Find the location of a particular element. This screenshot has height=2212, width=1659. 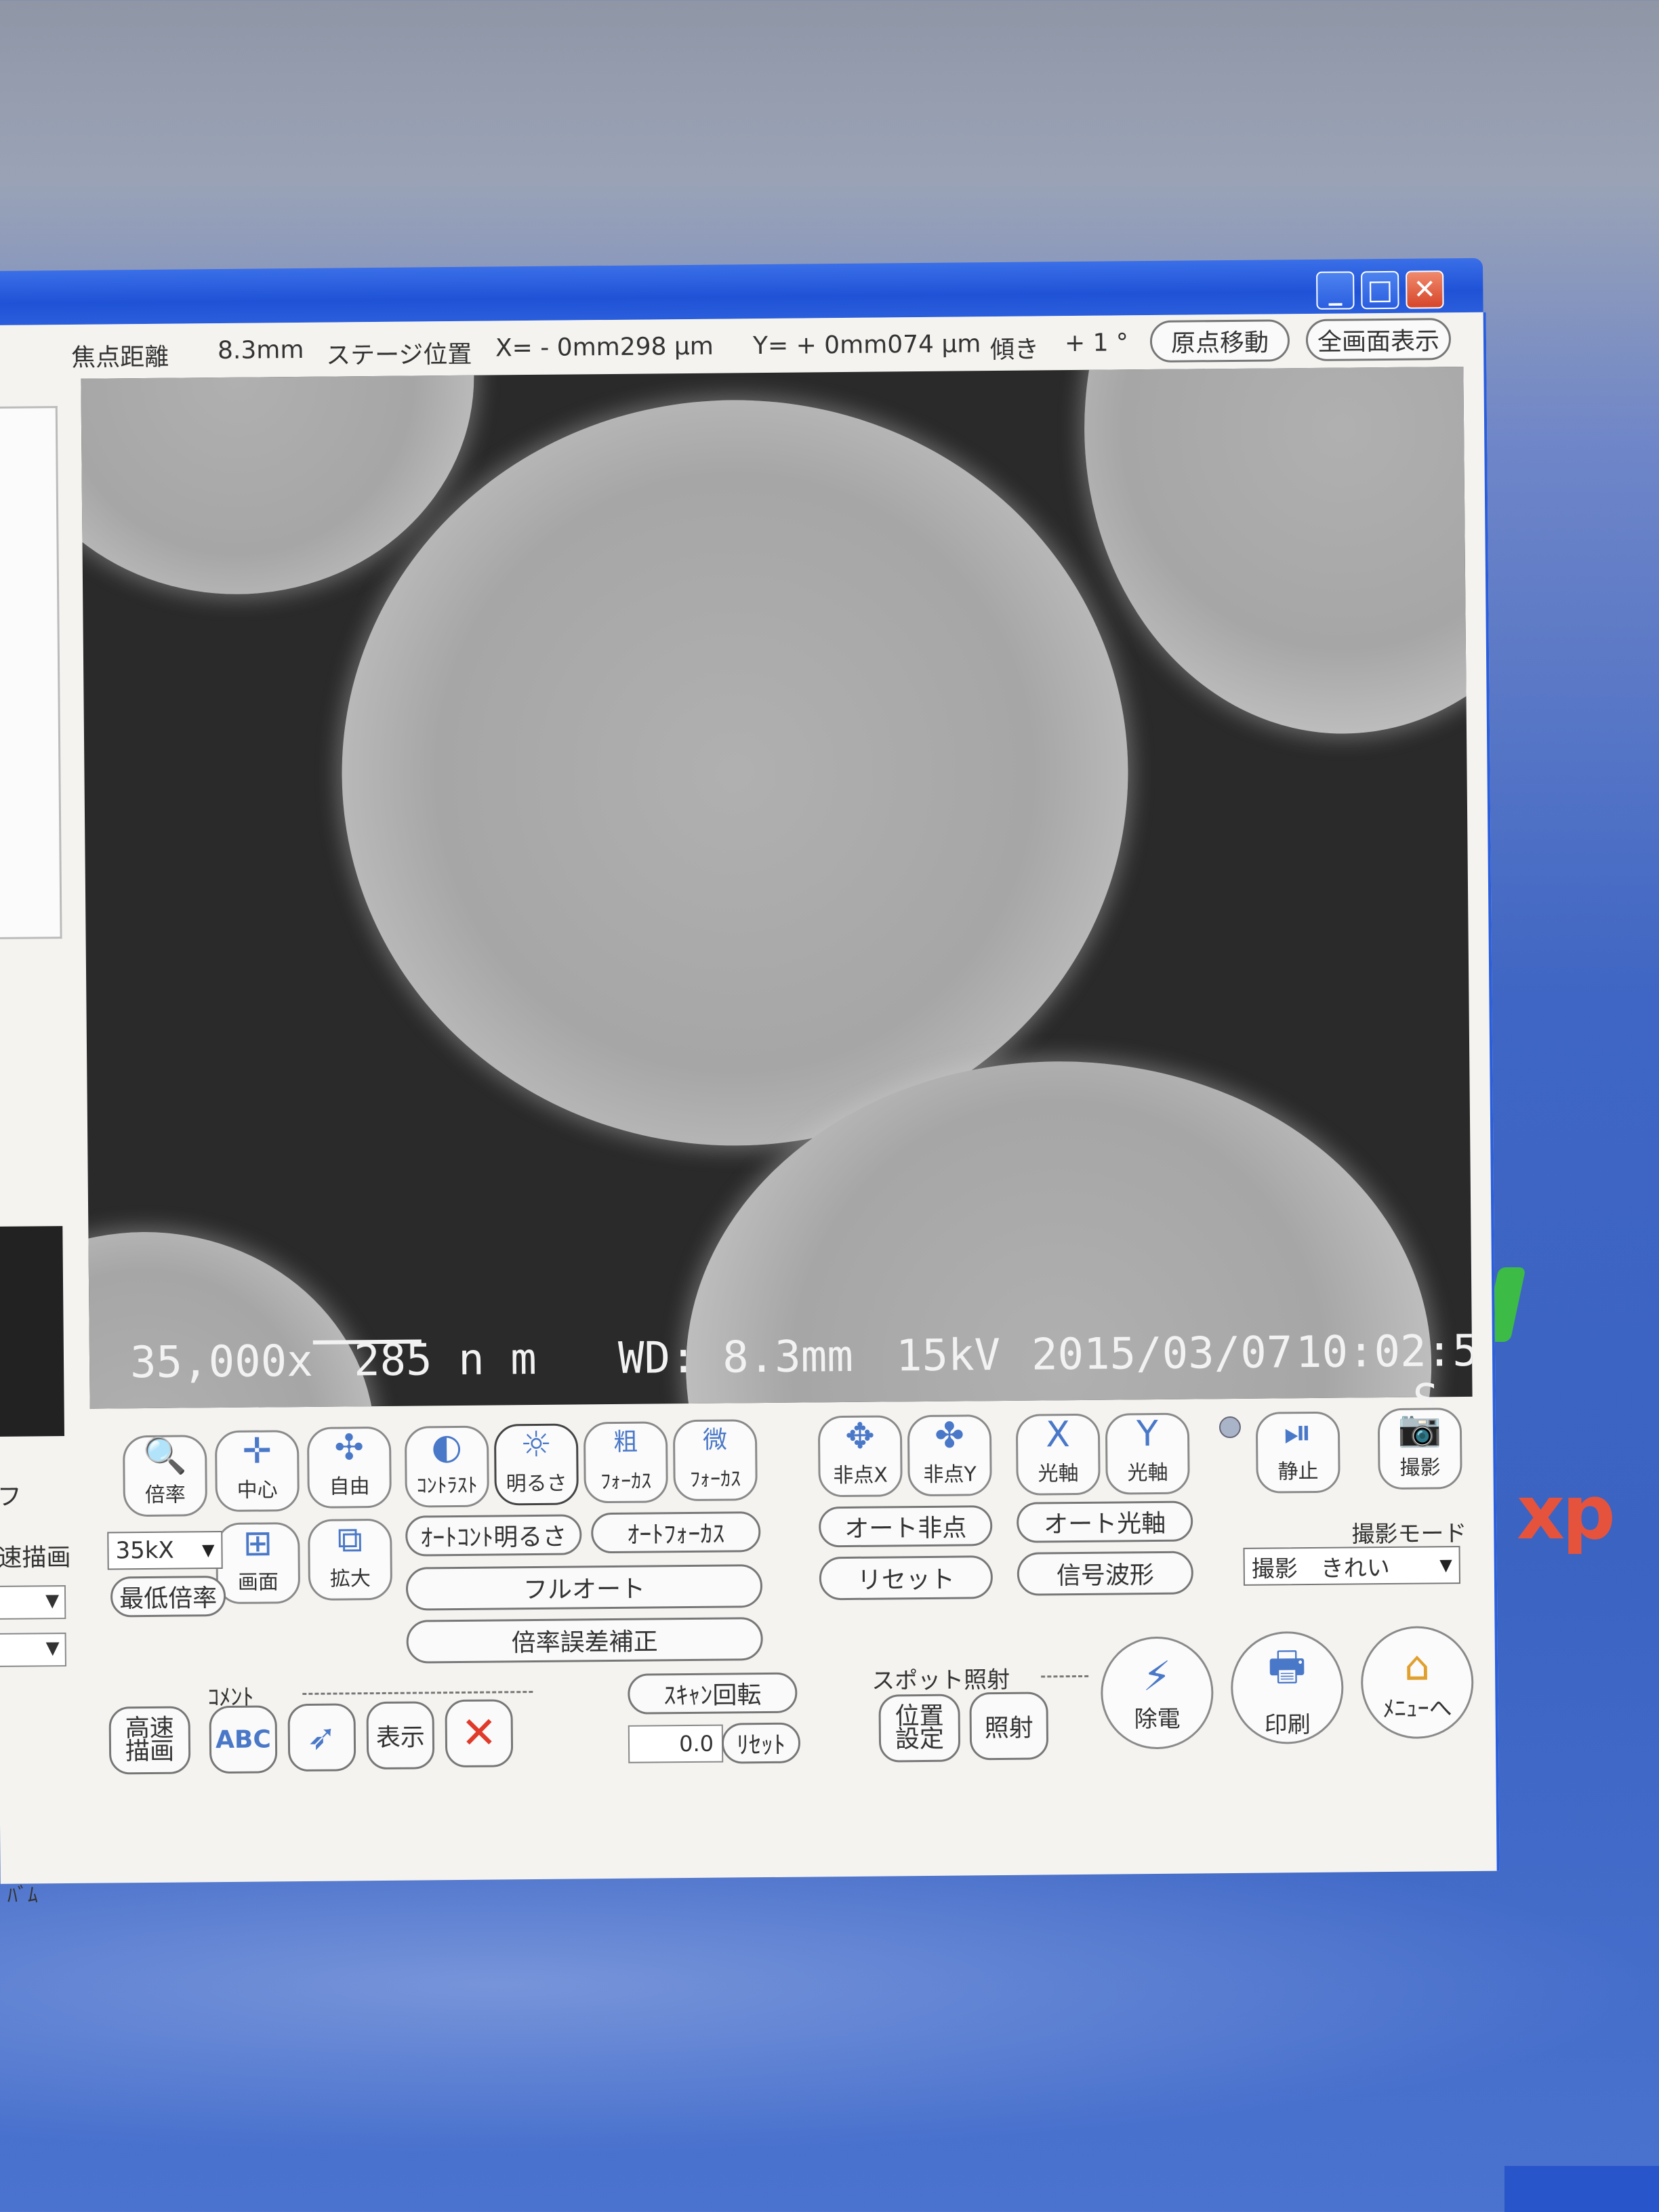

brightness-button: ☼ 明るさ is located at coordinates (536, 1464).